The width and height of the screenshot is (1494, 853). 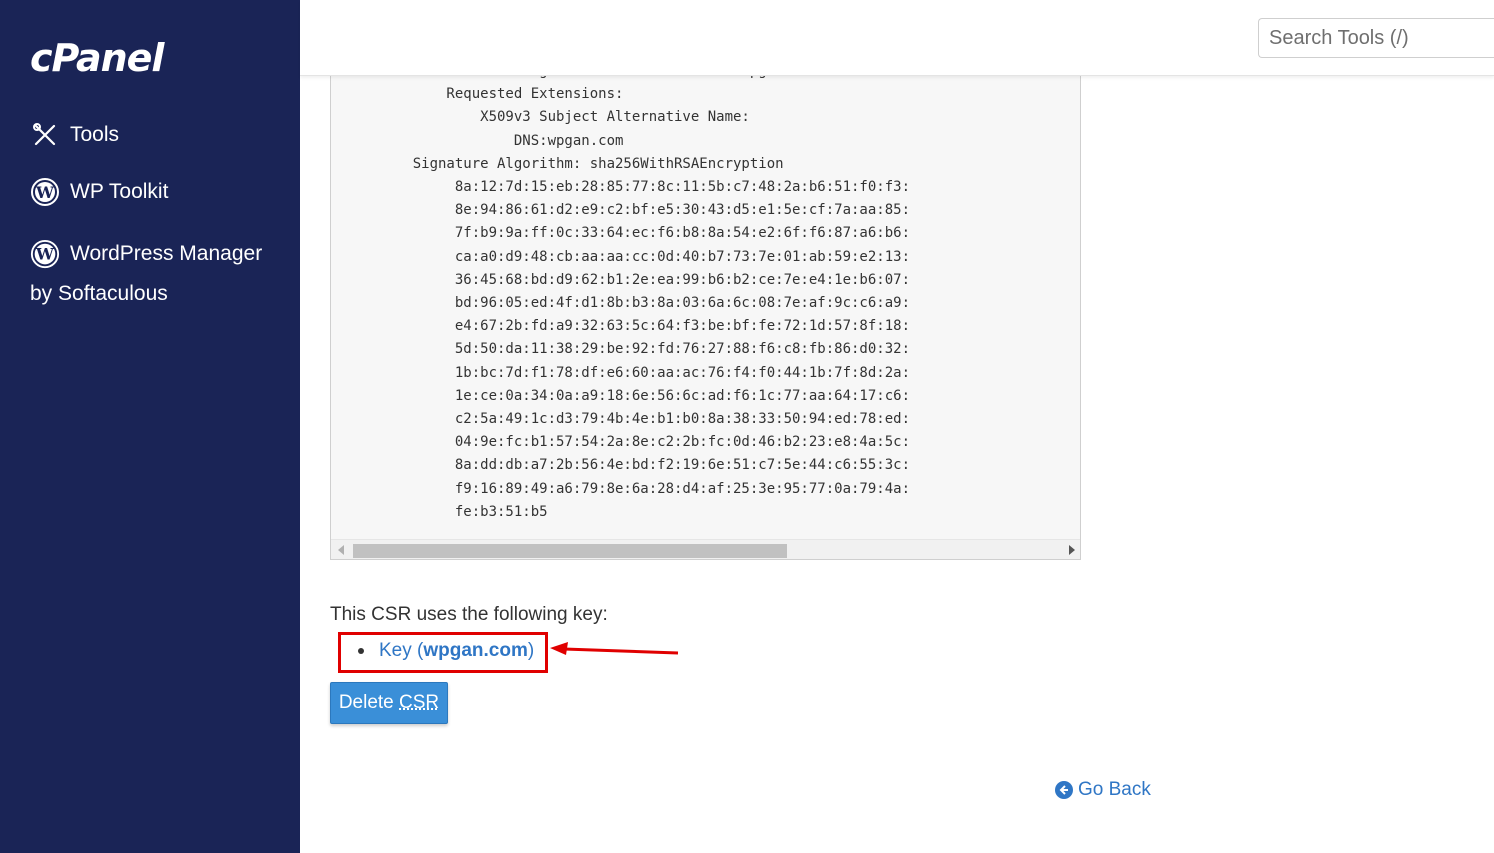 I want to click on delete-label: Delete, so click(x=369, y=702).